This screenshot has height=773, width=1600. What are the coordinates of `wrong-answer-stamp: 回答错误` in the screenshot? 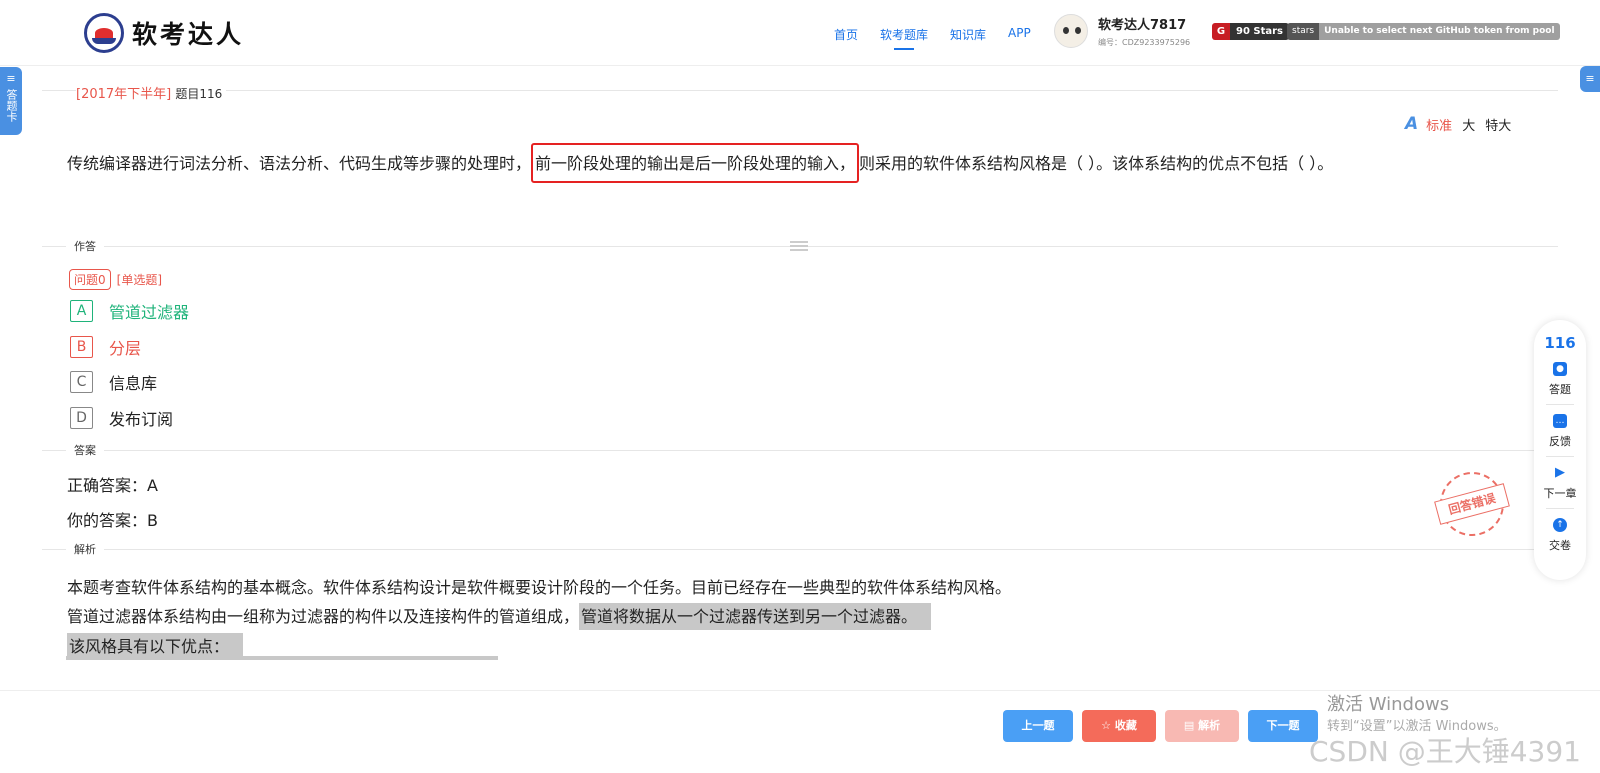 It's located at (1472, 504).